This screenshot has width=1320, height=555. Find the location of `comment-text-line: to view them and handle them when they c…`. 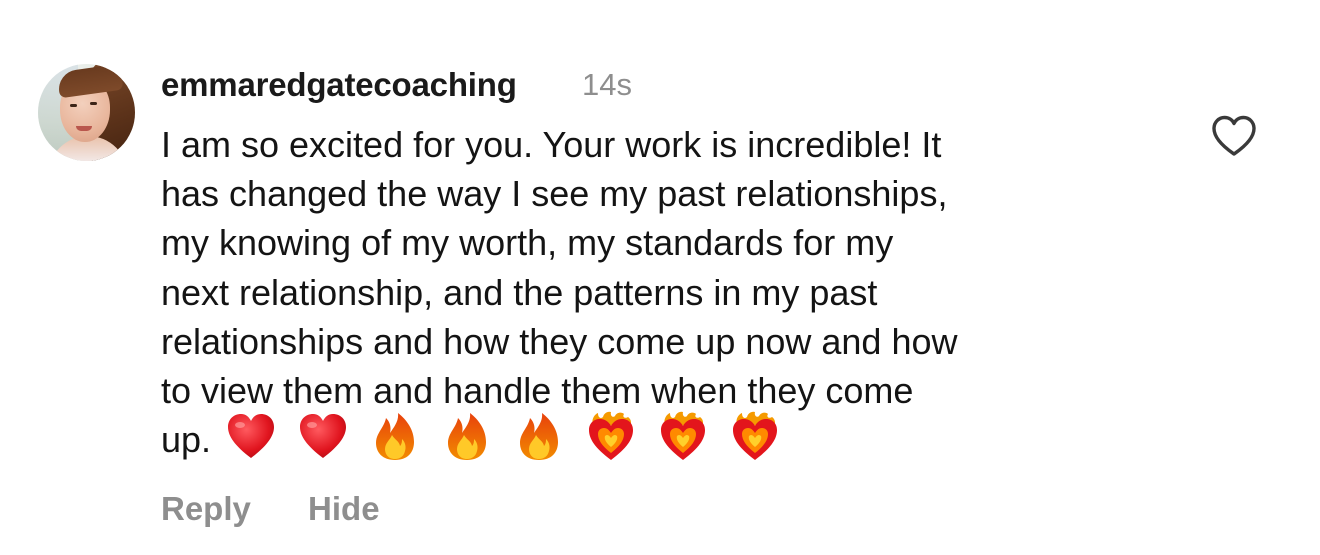

comment-text-line: to view them and handle them when they c… is located at coordinates (537, 391).